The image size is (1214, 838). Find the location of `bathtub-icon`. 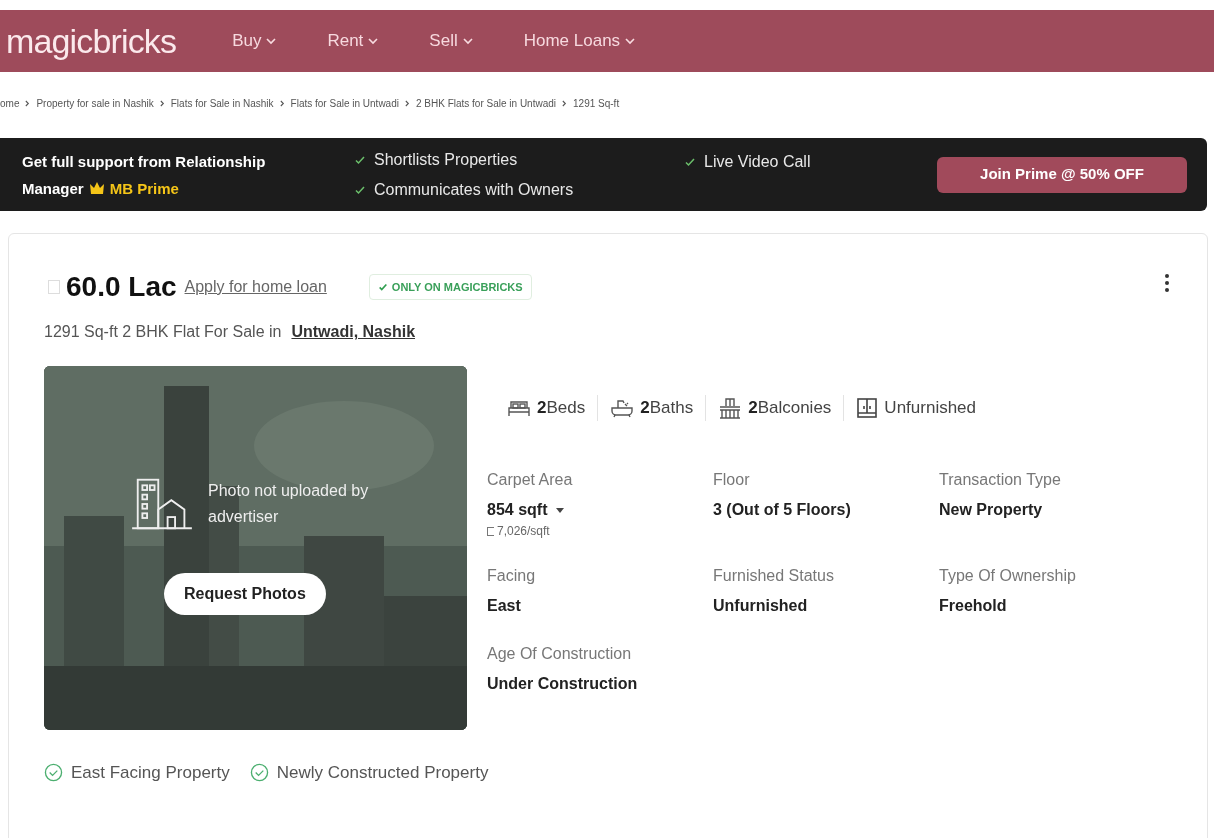

bathtub-icon is located at coordinates (622, 408).